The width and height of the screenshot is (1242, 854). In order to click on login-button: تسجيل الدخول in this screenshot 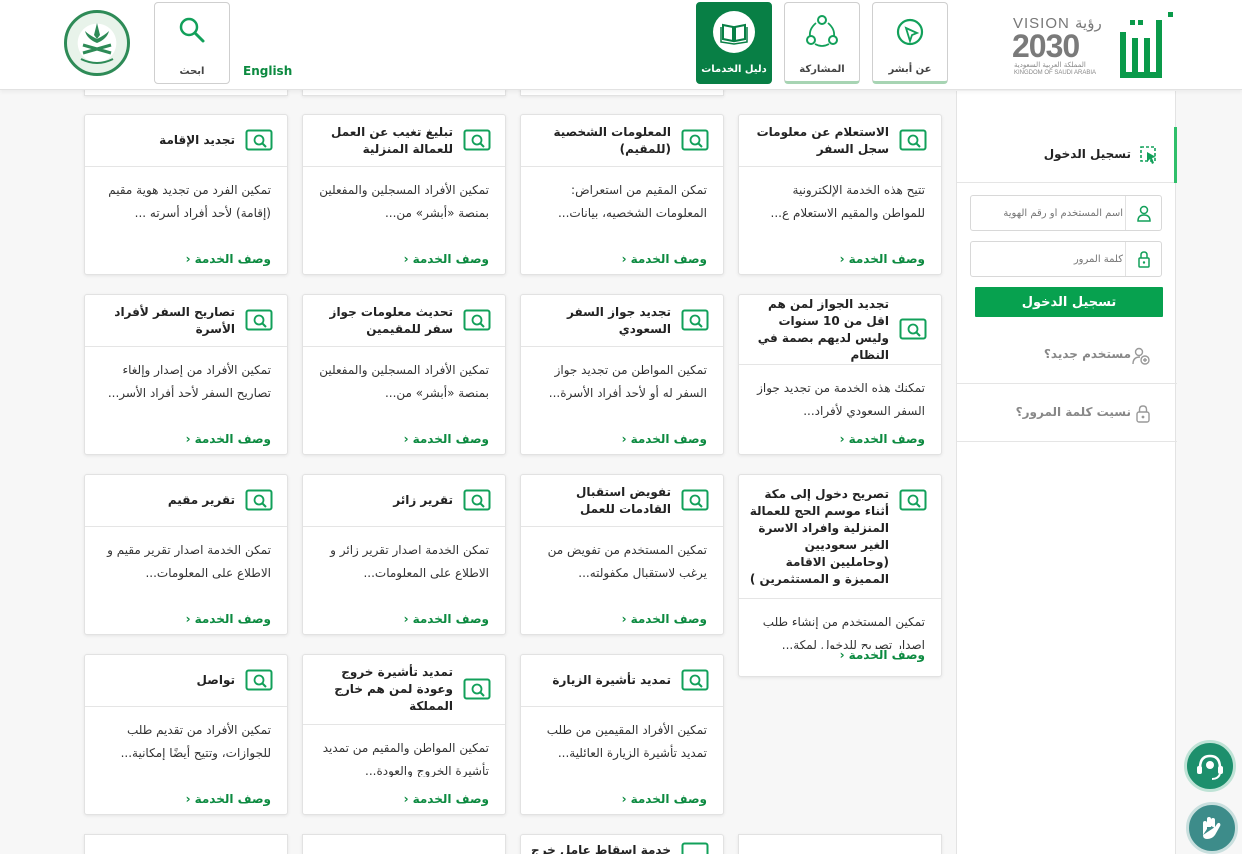, I will do `click(1069, 302)`.